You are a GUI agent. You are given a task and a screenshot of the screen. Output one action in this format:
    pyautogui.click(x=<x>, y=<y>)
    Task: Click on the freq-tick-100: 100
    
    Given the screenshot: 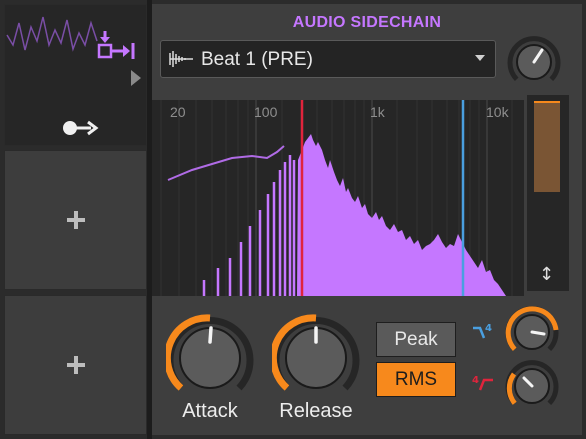 What is the action you would take?
    pyautogui.click(x=266, y=112)
    